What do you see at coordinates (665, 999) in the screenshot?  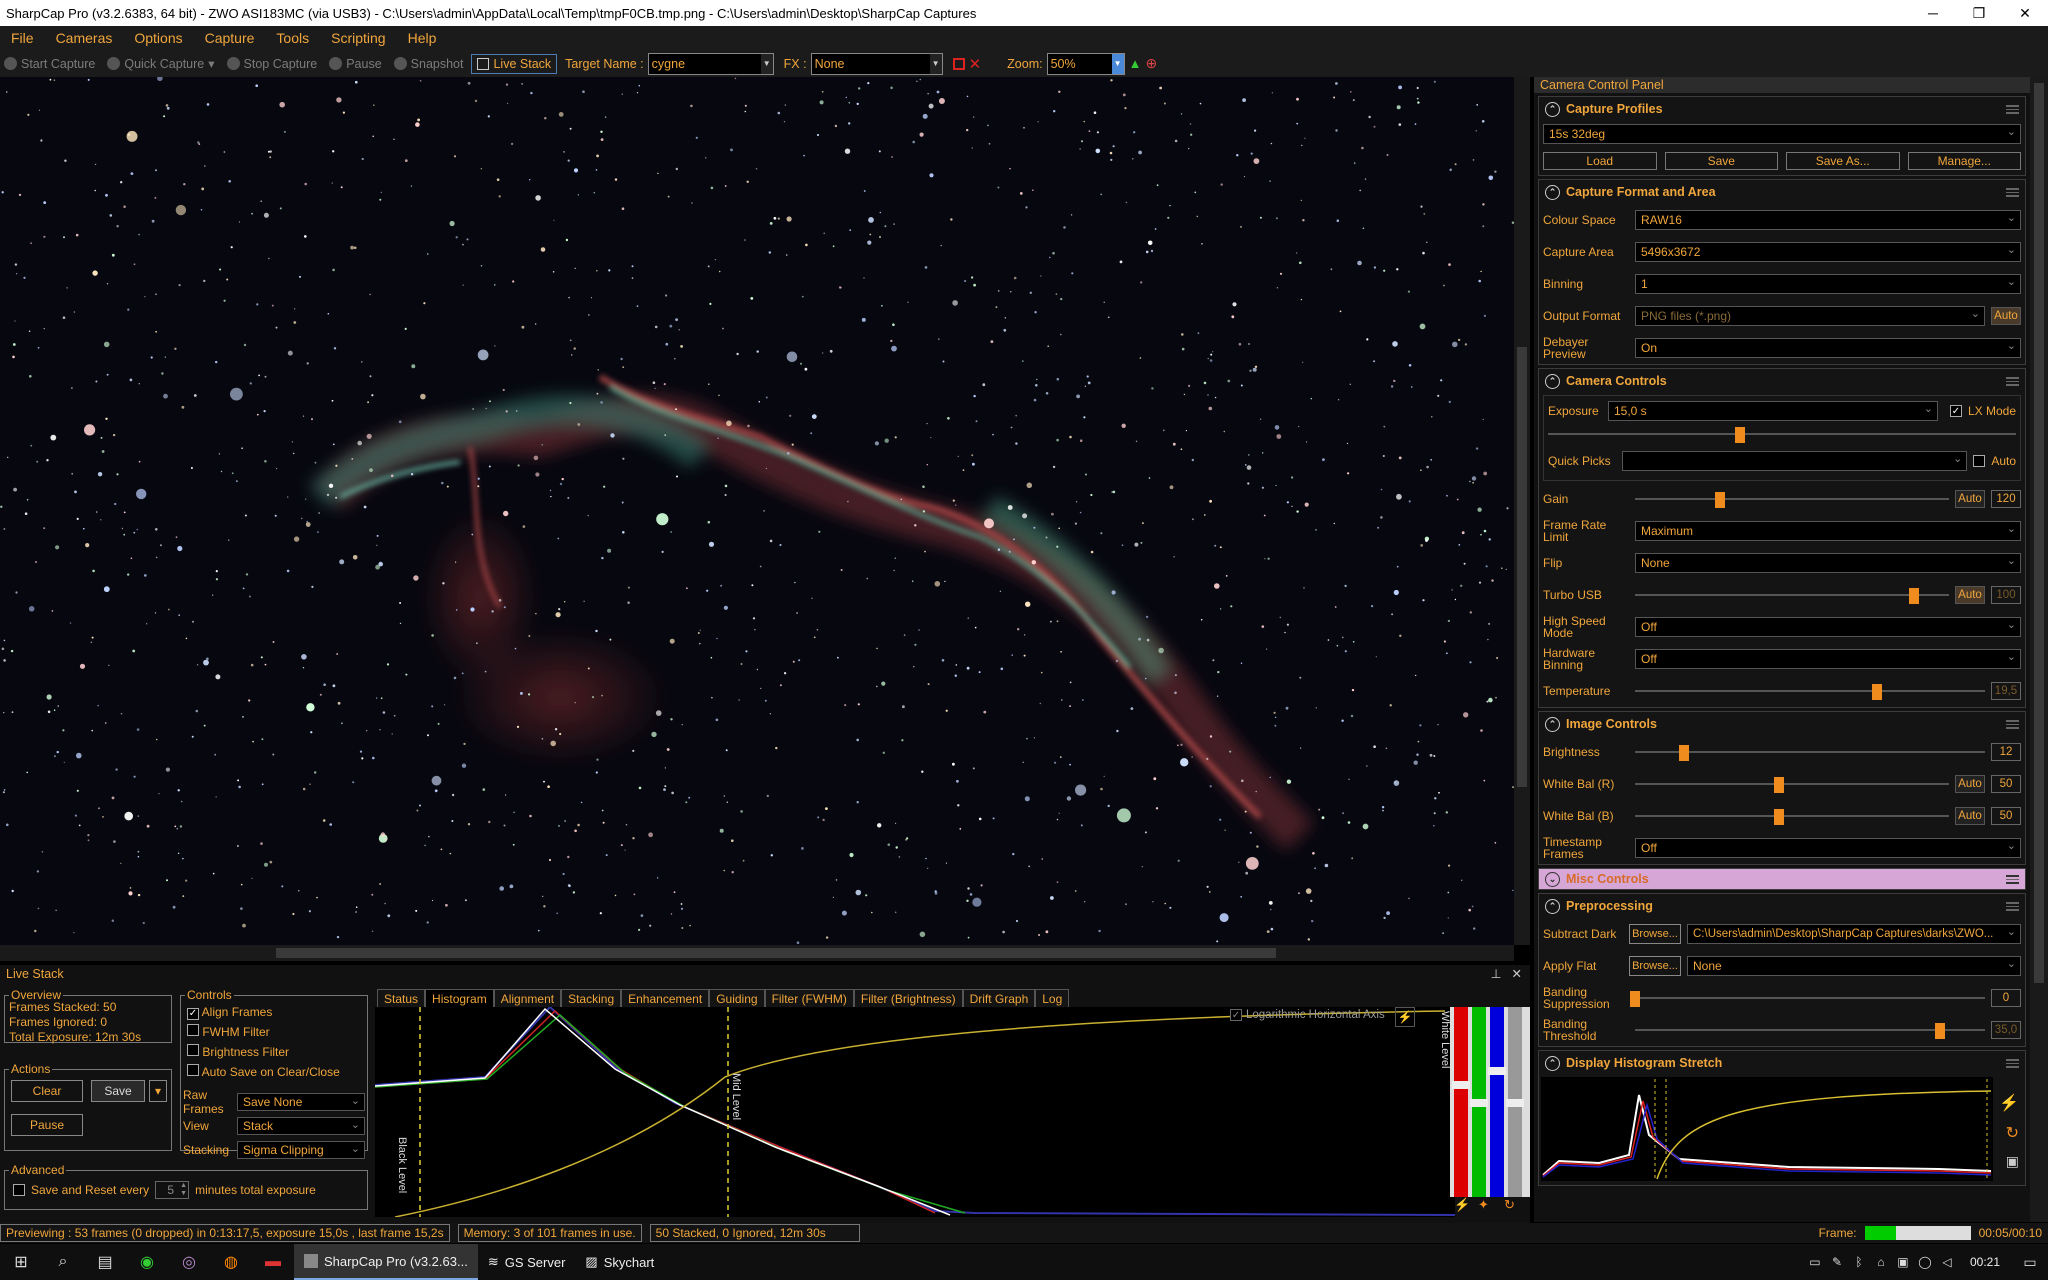 I see `tab-enhancement: Enhancement` at bounding box center [665, 999].